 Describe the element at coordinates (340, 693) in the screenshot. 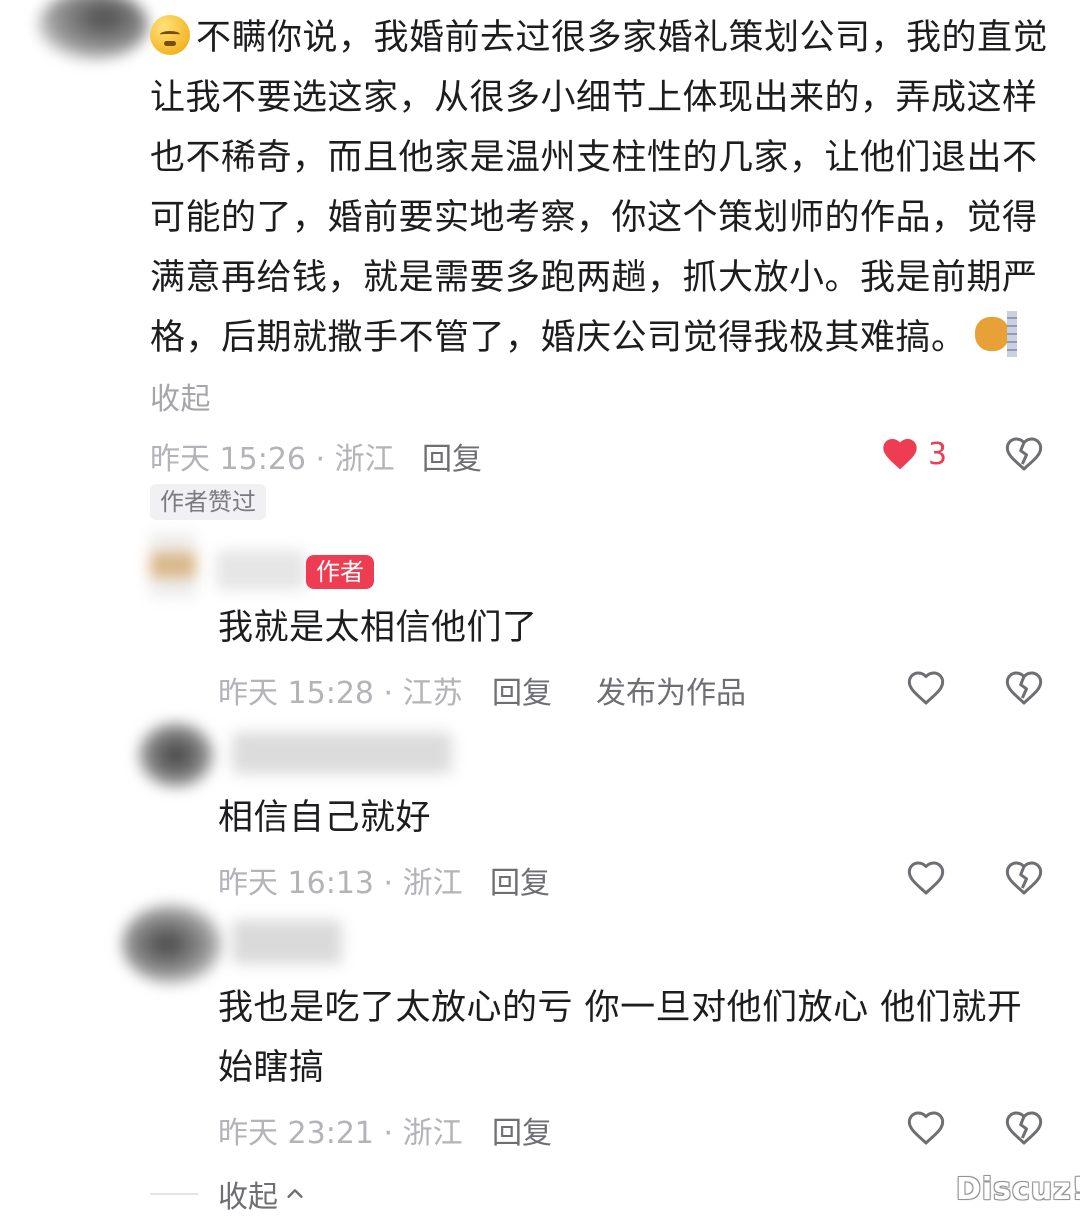

I see `reply-timestamp: 昨天 15:28 · 江苏` at that location.